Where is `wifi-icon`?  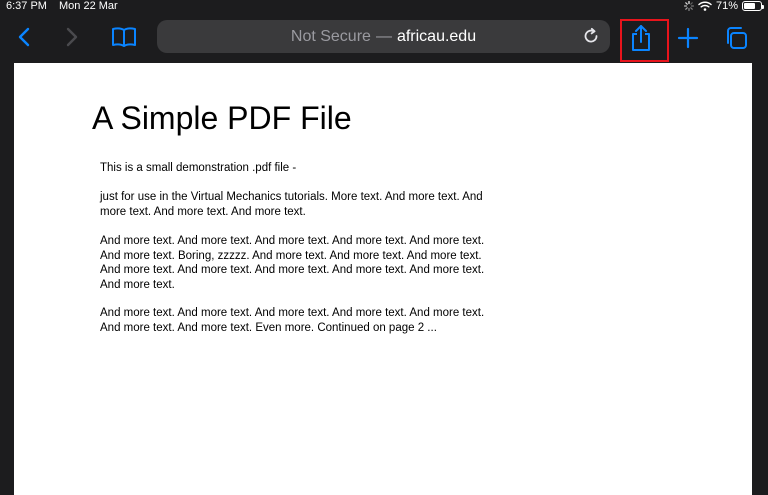 wifi-icon is located at coordinates (705, 6).